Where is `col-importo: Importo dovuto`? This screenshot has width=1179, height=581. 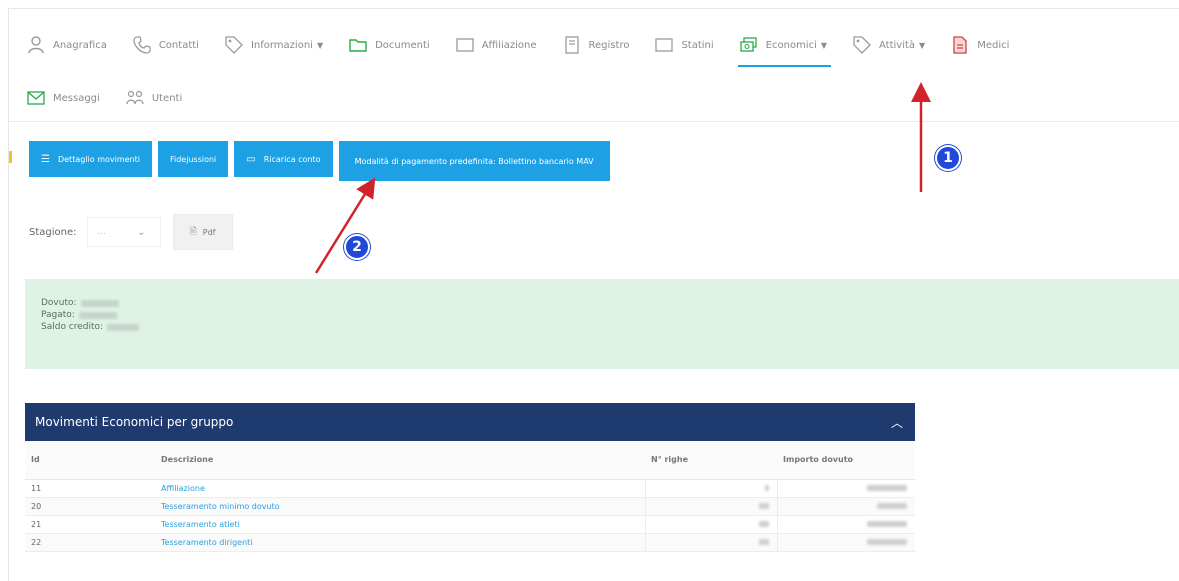
col-importo: Importo dovuto is located at coordinates (846, 460).